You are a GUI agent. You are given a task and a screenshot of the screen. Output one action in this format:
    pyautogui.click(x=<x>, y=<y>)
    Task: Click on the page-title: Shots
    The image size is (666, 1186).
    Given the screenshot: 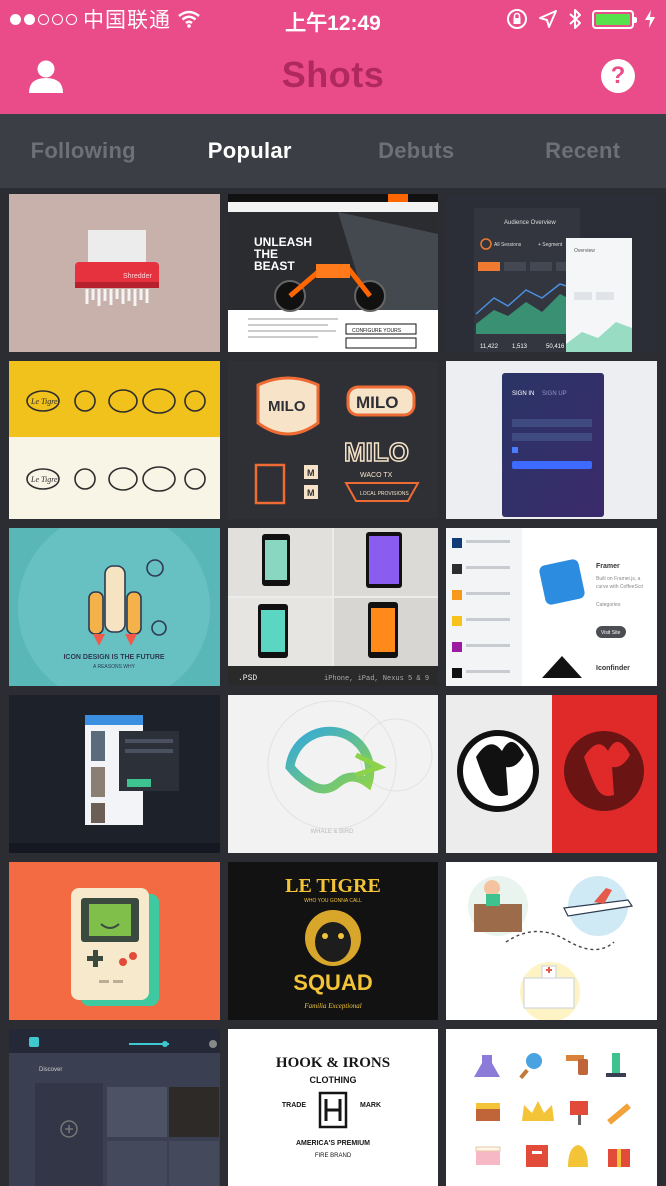 What is the action you would take?
    pyautogui.click(x=333, y=74)
    